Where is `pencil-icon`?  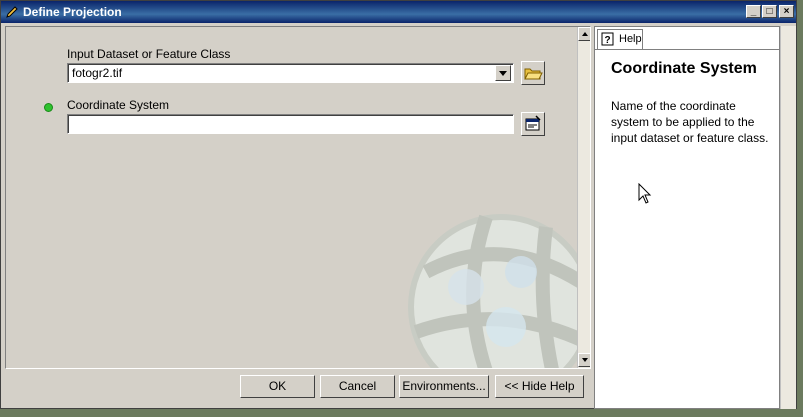
pencil-icon is located at coordinates (12, 12).